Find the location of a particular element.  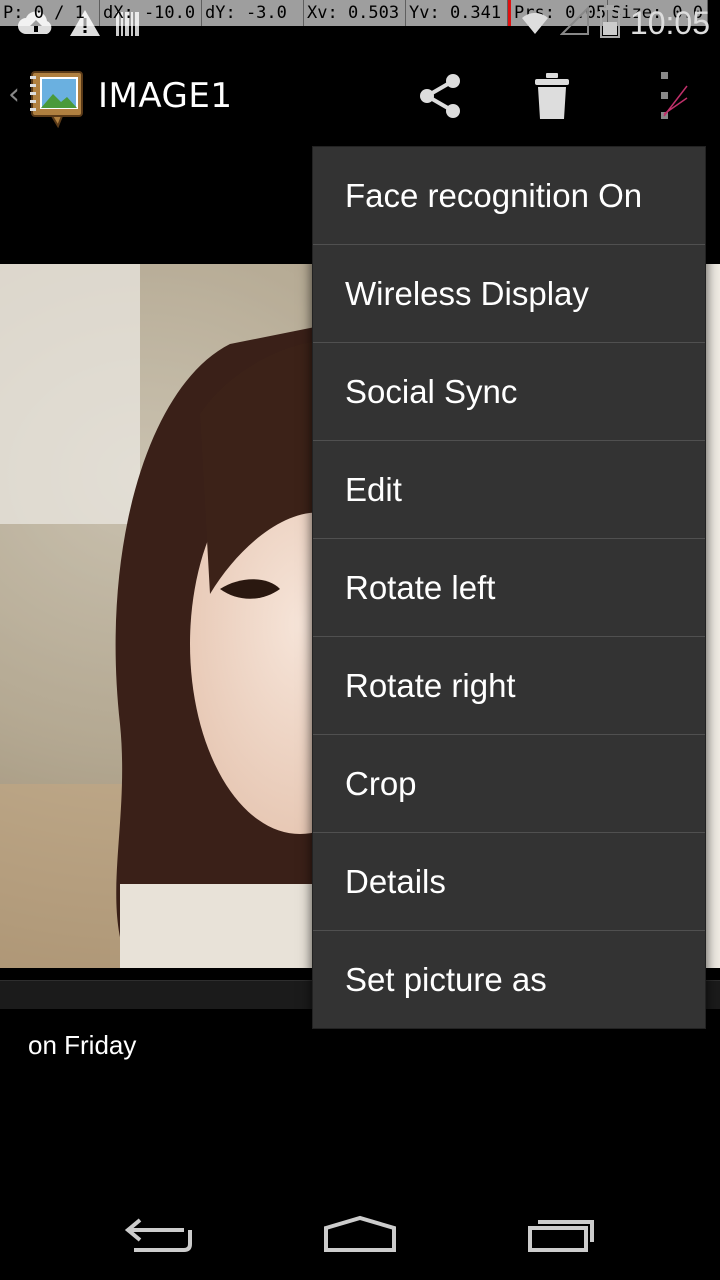

menu-item-wireless-display: Wireless Display is located at coordinates (509, 294).